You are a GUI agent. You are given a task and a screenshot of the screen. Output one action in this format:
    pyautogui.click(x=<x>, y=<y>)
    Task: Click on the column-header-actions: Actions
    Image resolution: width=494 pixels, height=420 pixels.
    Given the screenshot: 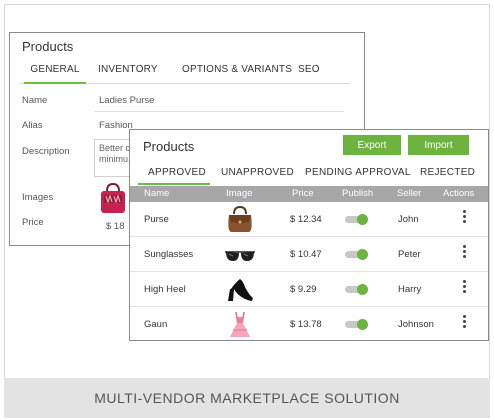 What is the action you would take?
    pyautogui.click(x=458, y=193)
    